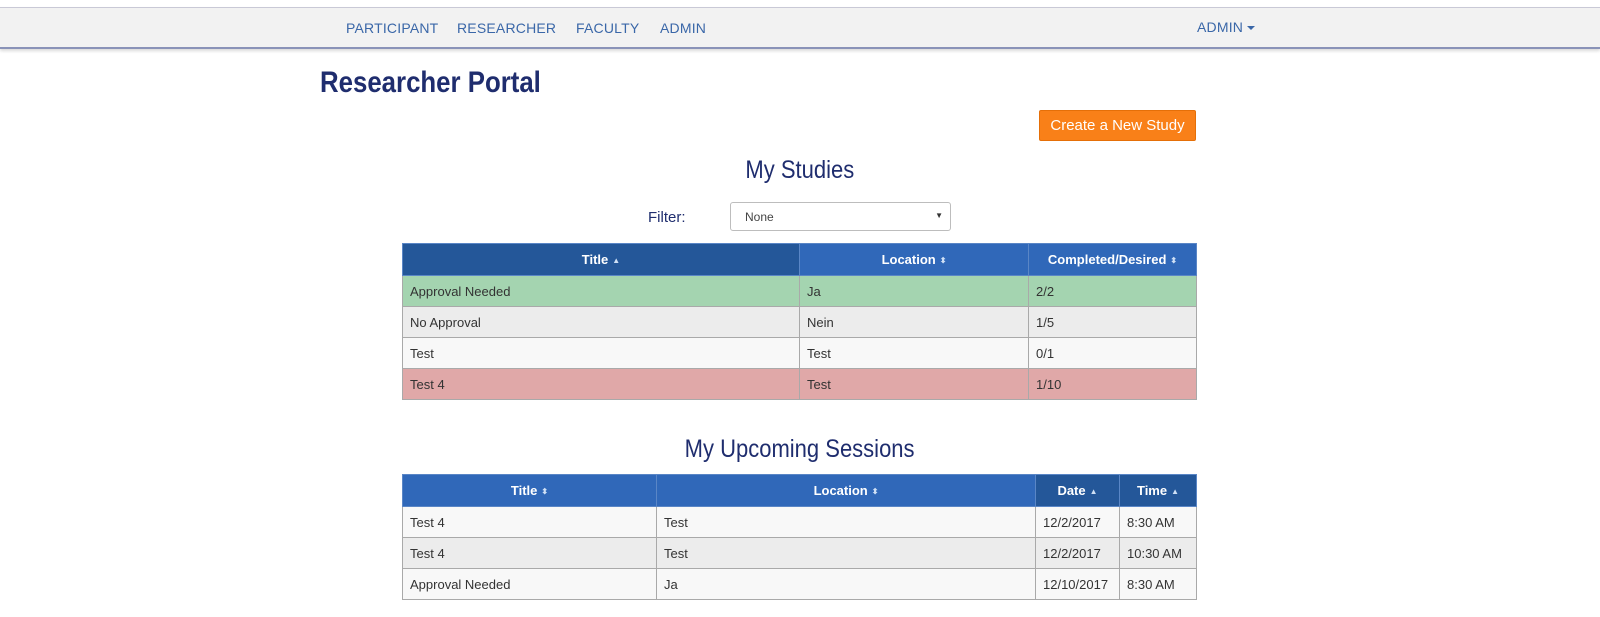  What do you see at coordinates (1251, 28) in the screenshot?
I see `caret-down-icon` at bounding box center [1251, 28].